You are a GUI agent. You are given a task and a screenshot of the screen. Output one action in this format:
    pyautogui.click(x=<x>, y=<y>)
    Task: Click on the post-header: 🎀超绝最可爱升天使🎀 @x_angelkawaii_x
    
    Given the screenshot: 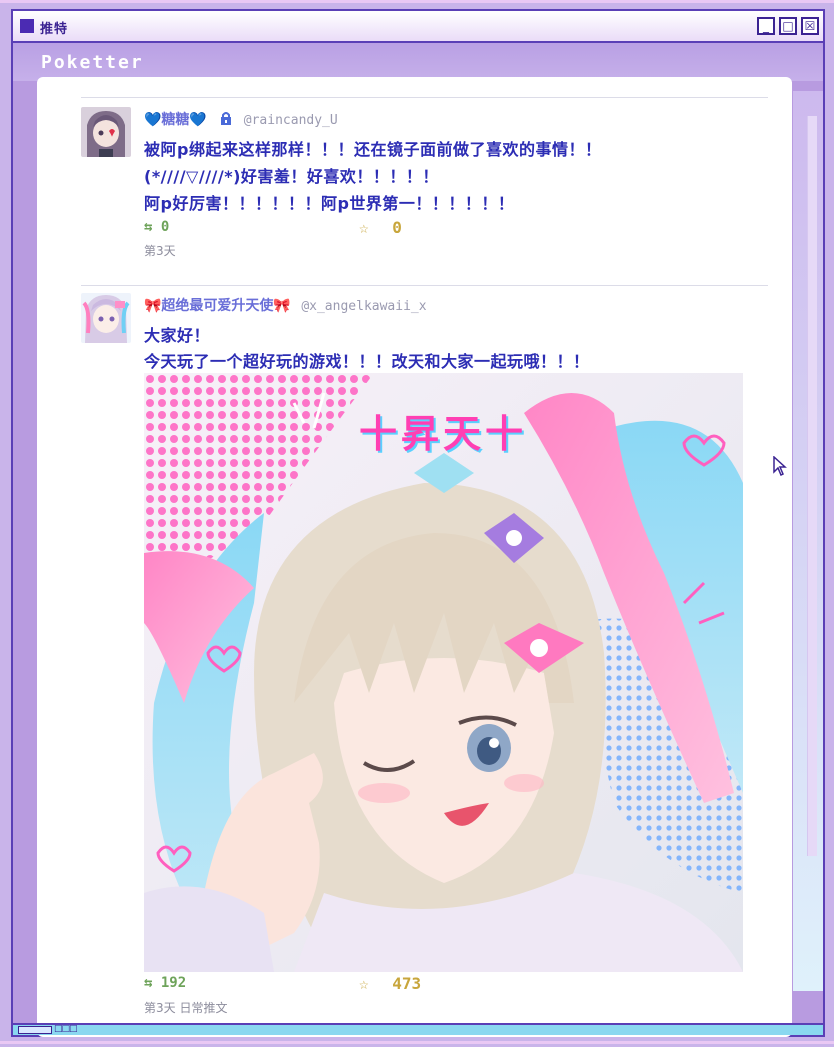 What is the action you would take?
    pyautogui.click(x=285, y=305)
    